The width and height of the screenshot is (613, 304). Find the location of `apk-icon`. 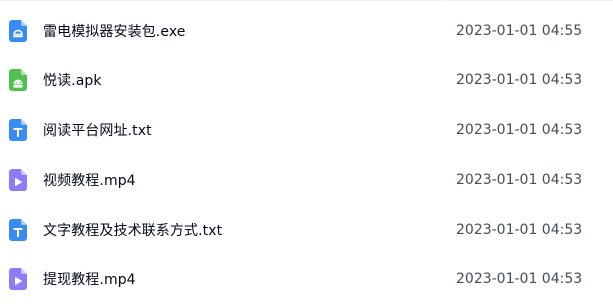

apk-icon is located at coordinates (18, 80).